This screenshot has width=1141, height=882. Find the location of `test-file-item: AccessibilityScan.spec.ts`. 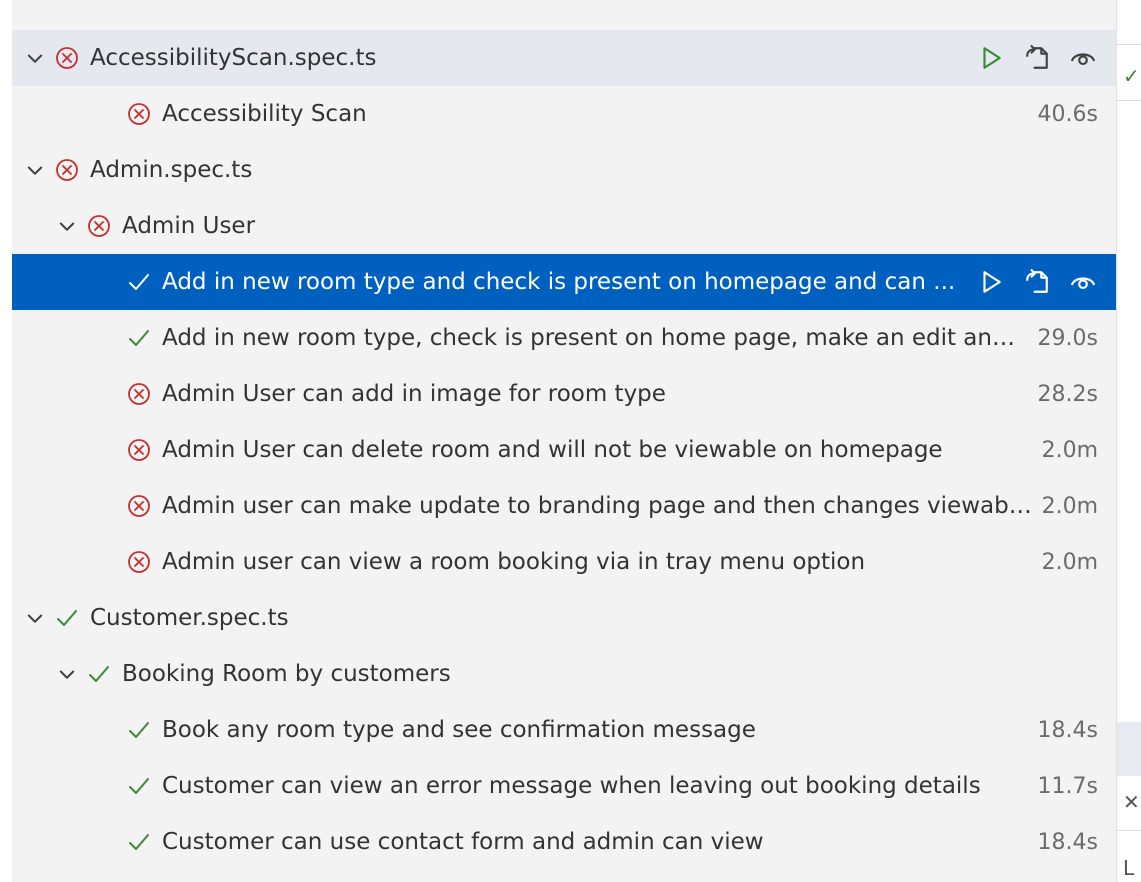

test-file-item: AccessibilityScan.spec.ts is located at coordinates (564, 58).